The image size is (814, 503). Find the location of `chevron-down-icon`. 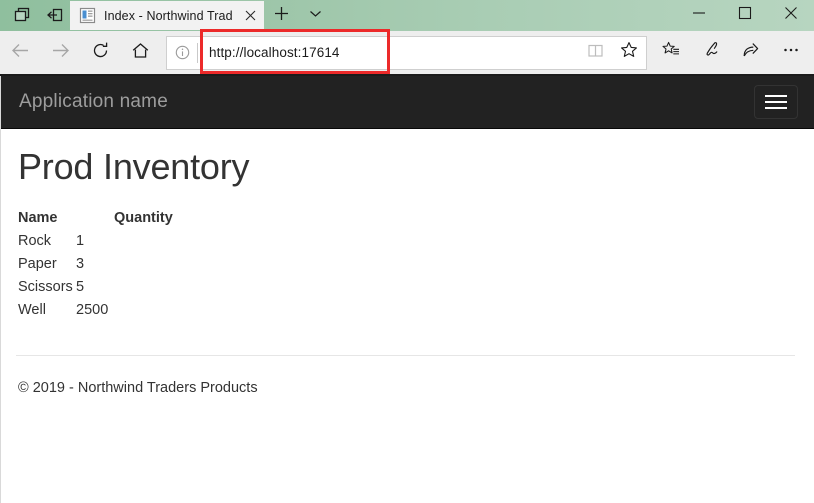

chevron-down-icon is located at coordinates (315, 16).